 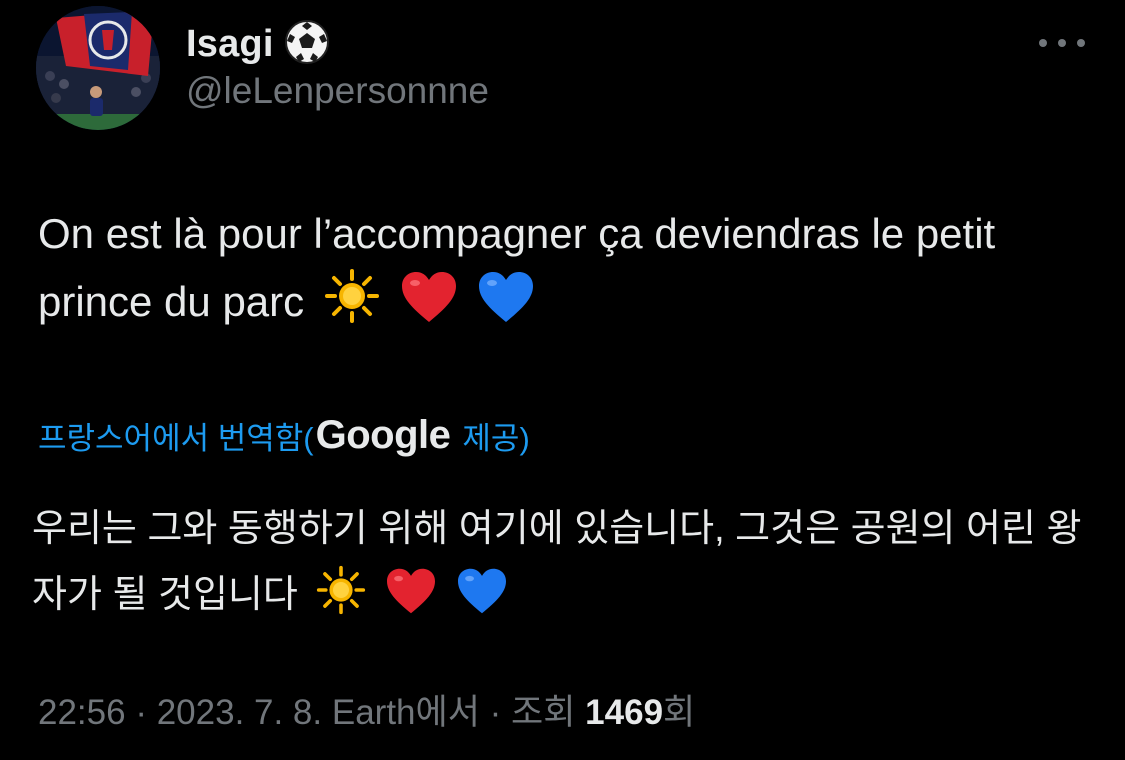 I want to click on author-name-row: Isagi, so click(x=258, y=44).